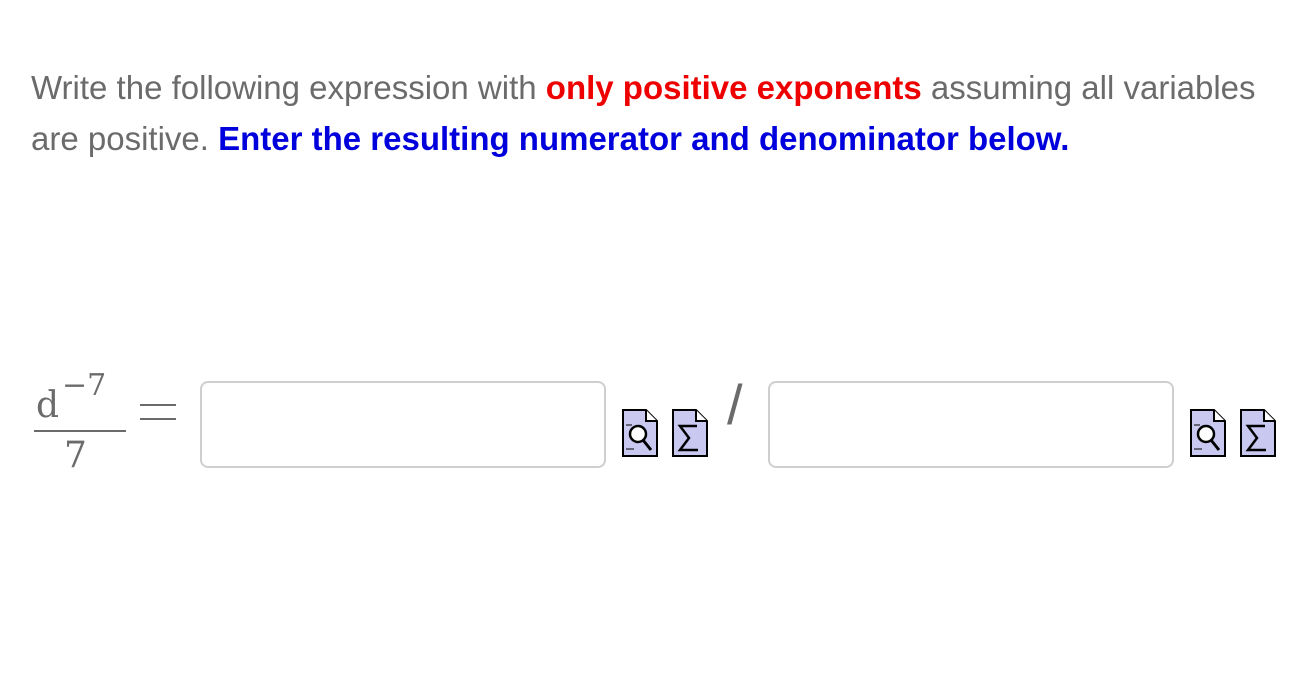 Image resolution: width=1290 pixels, height=683 pixels. Describe the element at coordinates (75, 455) in the screenshot. I see `fraction-denominator: 7` at that location.